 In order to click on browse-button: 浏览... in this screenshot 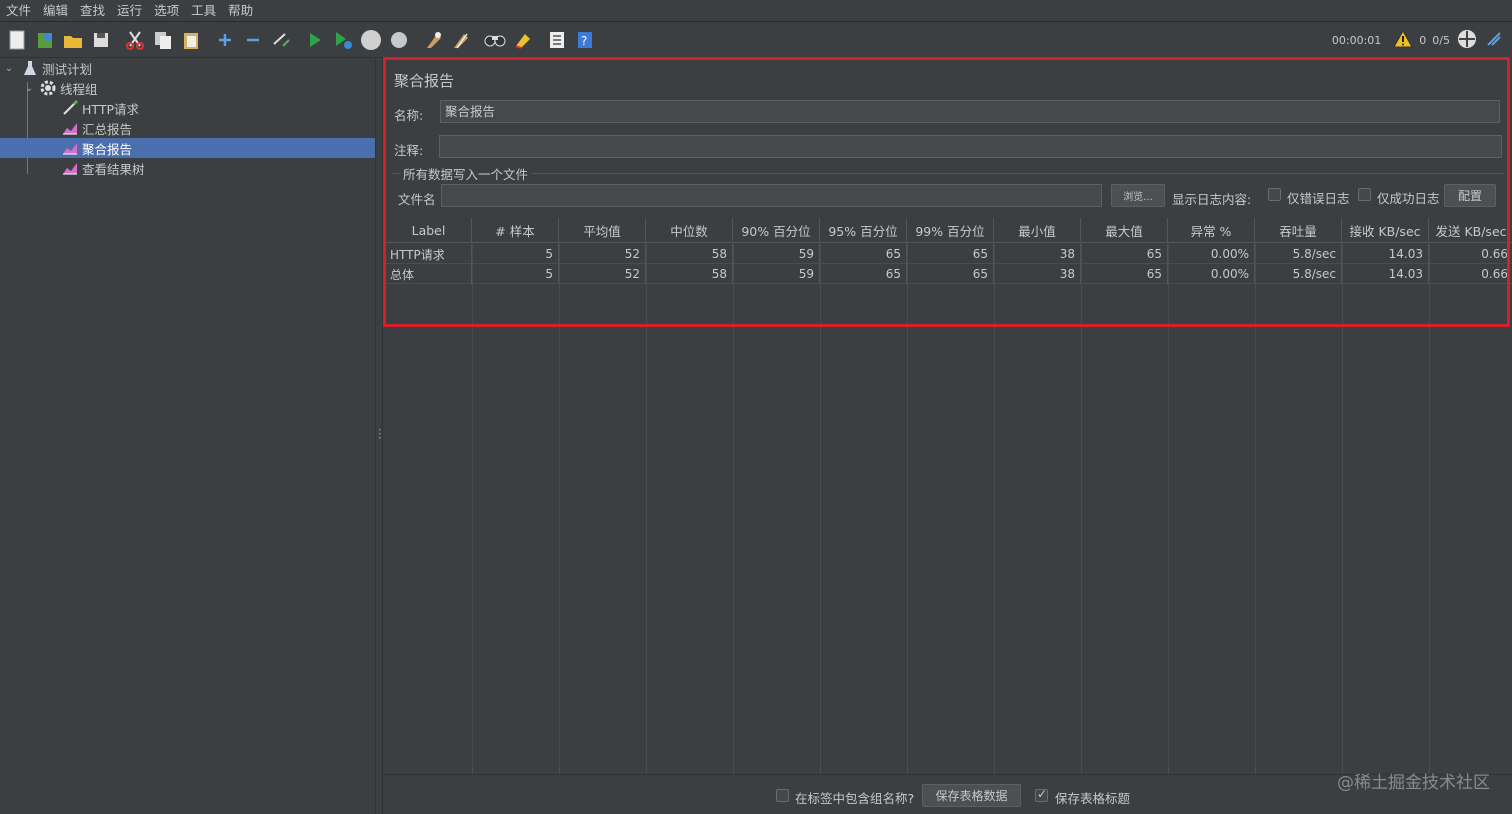, I will do `click(1138, 195)`.